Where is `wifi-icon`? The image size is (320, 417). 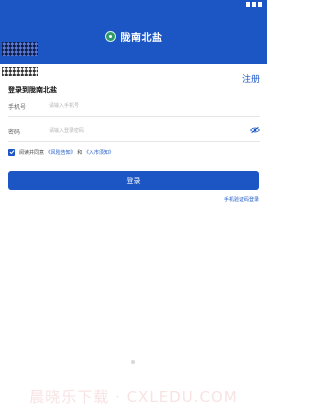
wifi-icon is located at coordinates (254, 4).